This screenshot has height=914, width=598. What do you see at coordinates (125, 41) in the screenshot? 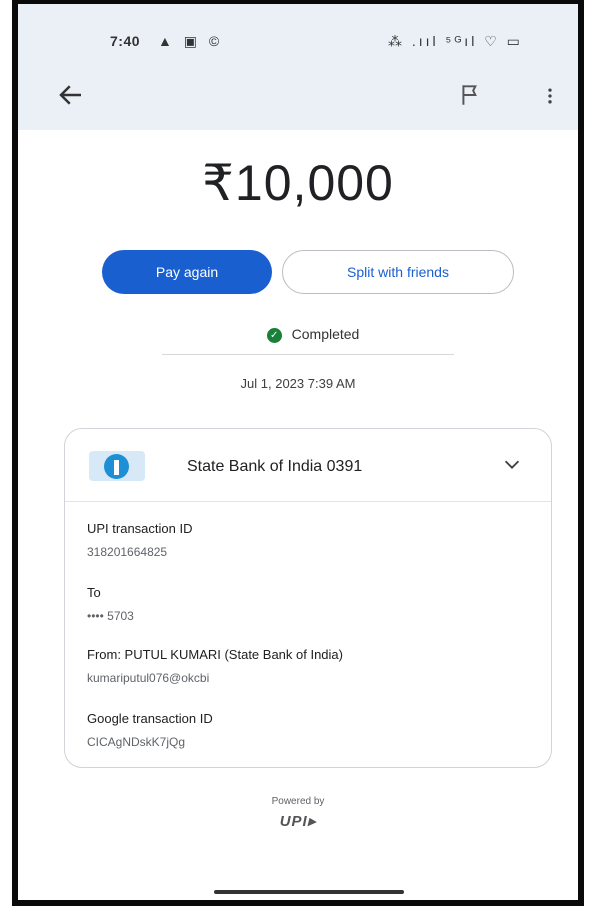
I see `status-time: 7:40` at bounding box center [125, 41].